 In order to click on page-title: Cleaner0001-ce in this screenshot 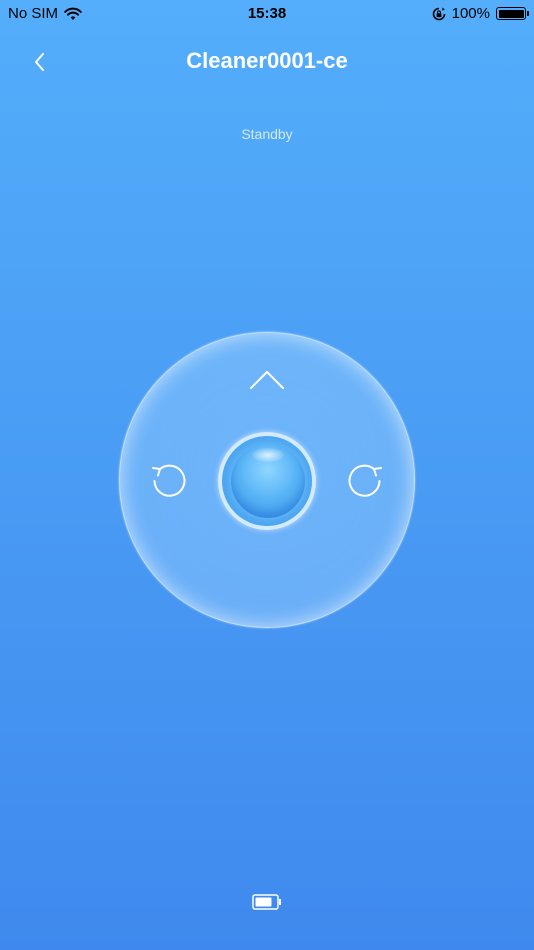, I will do `click(267, 60)`.